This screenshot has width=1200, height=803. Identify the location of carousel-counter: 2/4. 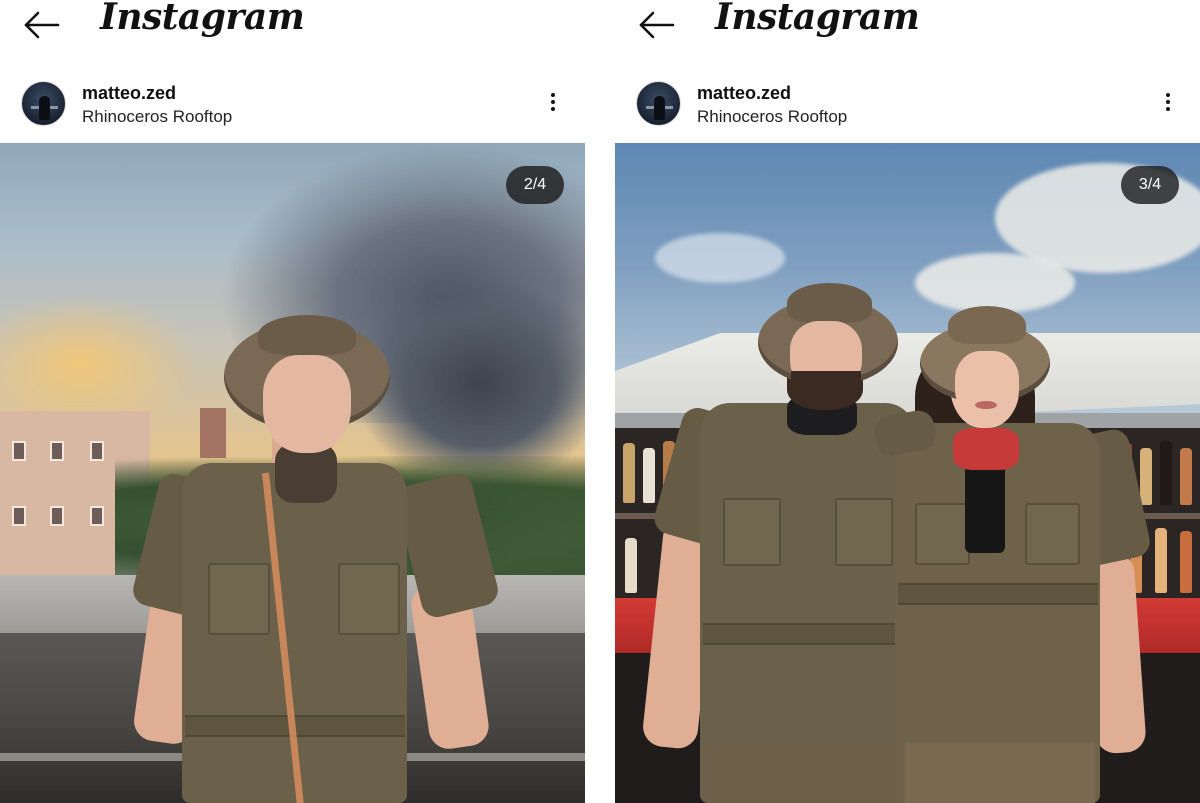
(535, 185).